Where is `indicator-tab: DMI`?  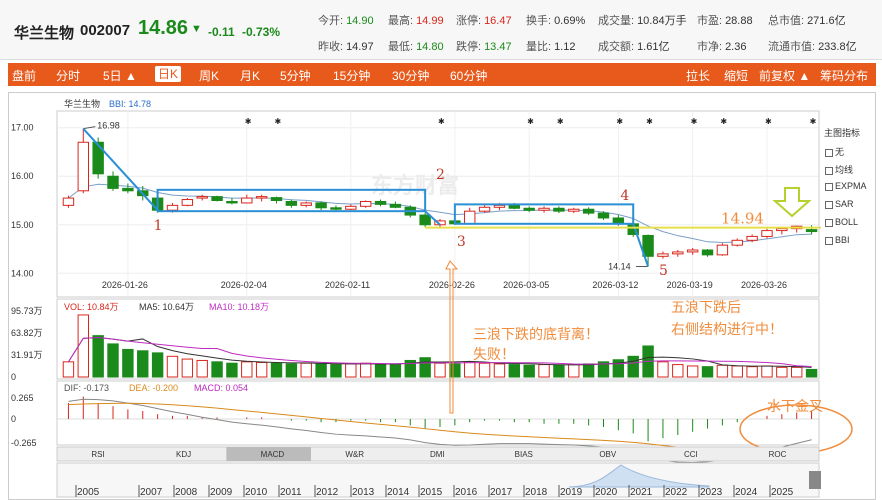
indicator-tab: DMI is located at coordinates (437, 454).